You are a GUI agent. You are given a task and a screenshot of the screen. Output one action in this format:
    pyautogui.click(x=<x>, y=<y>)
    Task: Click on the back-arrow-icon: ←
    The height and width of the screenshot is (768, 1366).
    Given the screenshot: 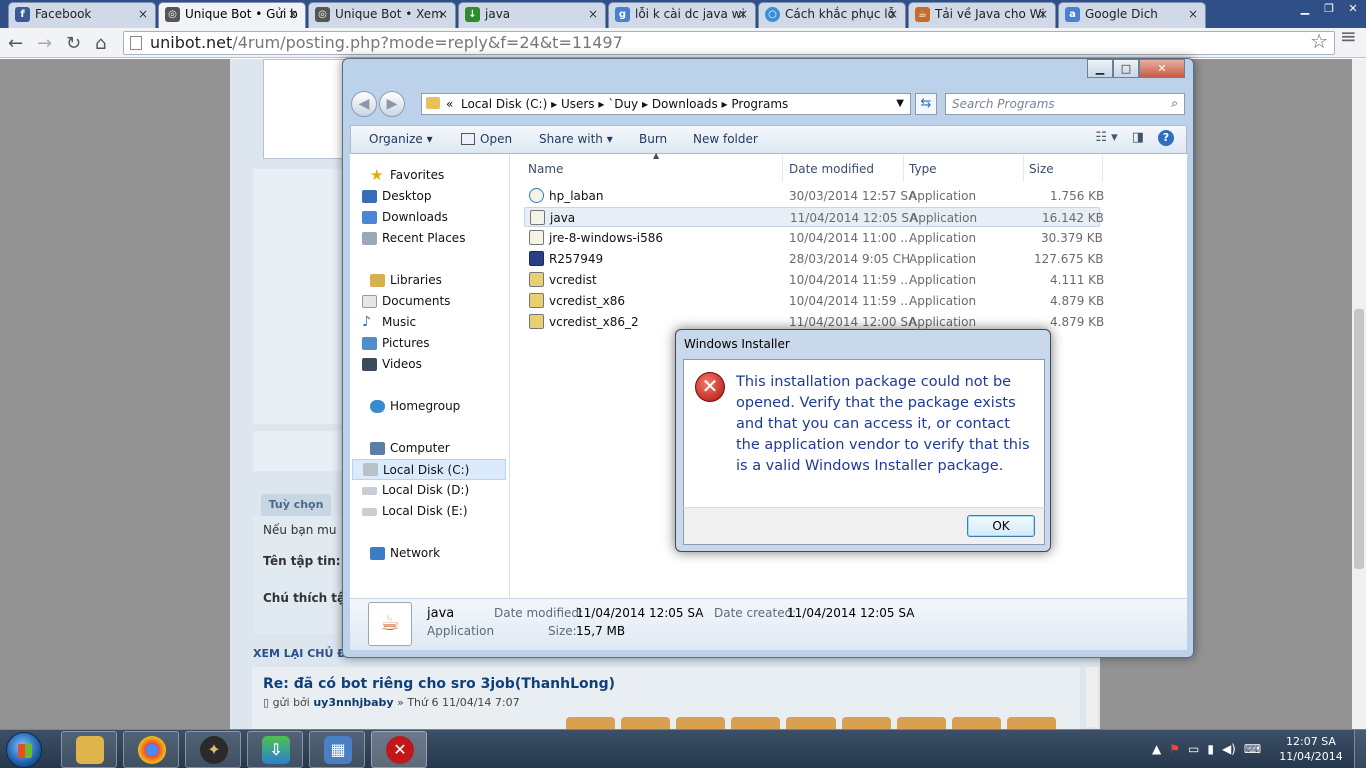 What is the action you would take?
    pyautogui.click(x=15, y=43)
    